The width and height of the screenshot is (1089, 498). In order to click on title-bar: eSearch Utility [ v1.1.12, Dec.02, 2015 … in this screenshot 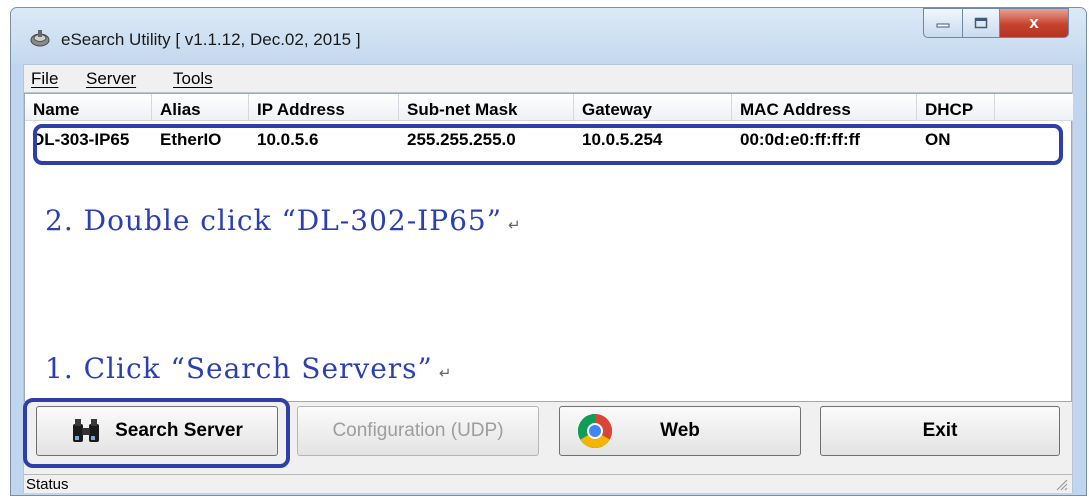, I will do `click(548, 36)`.